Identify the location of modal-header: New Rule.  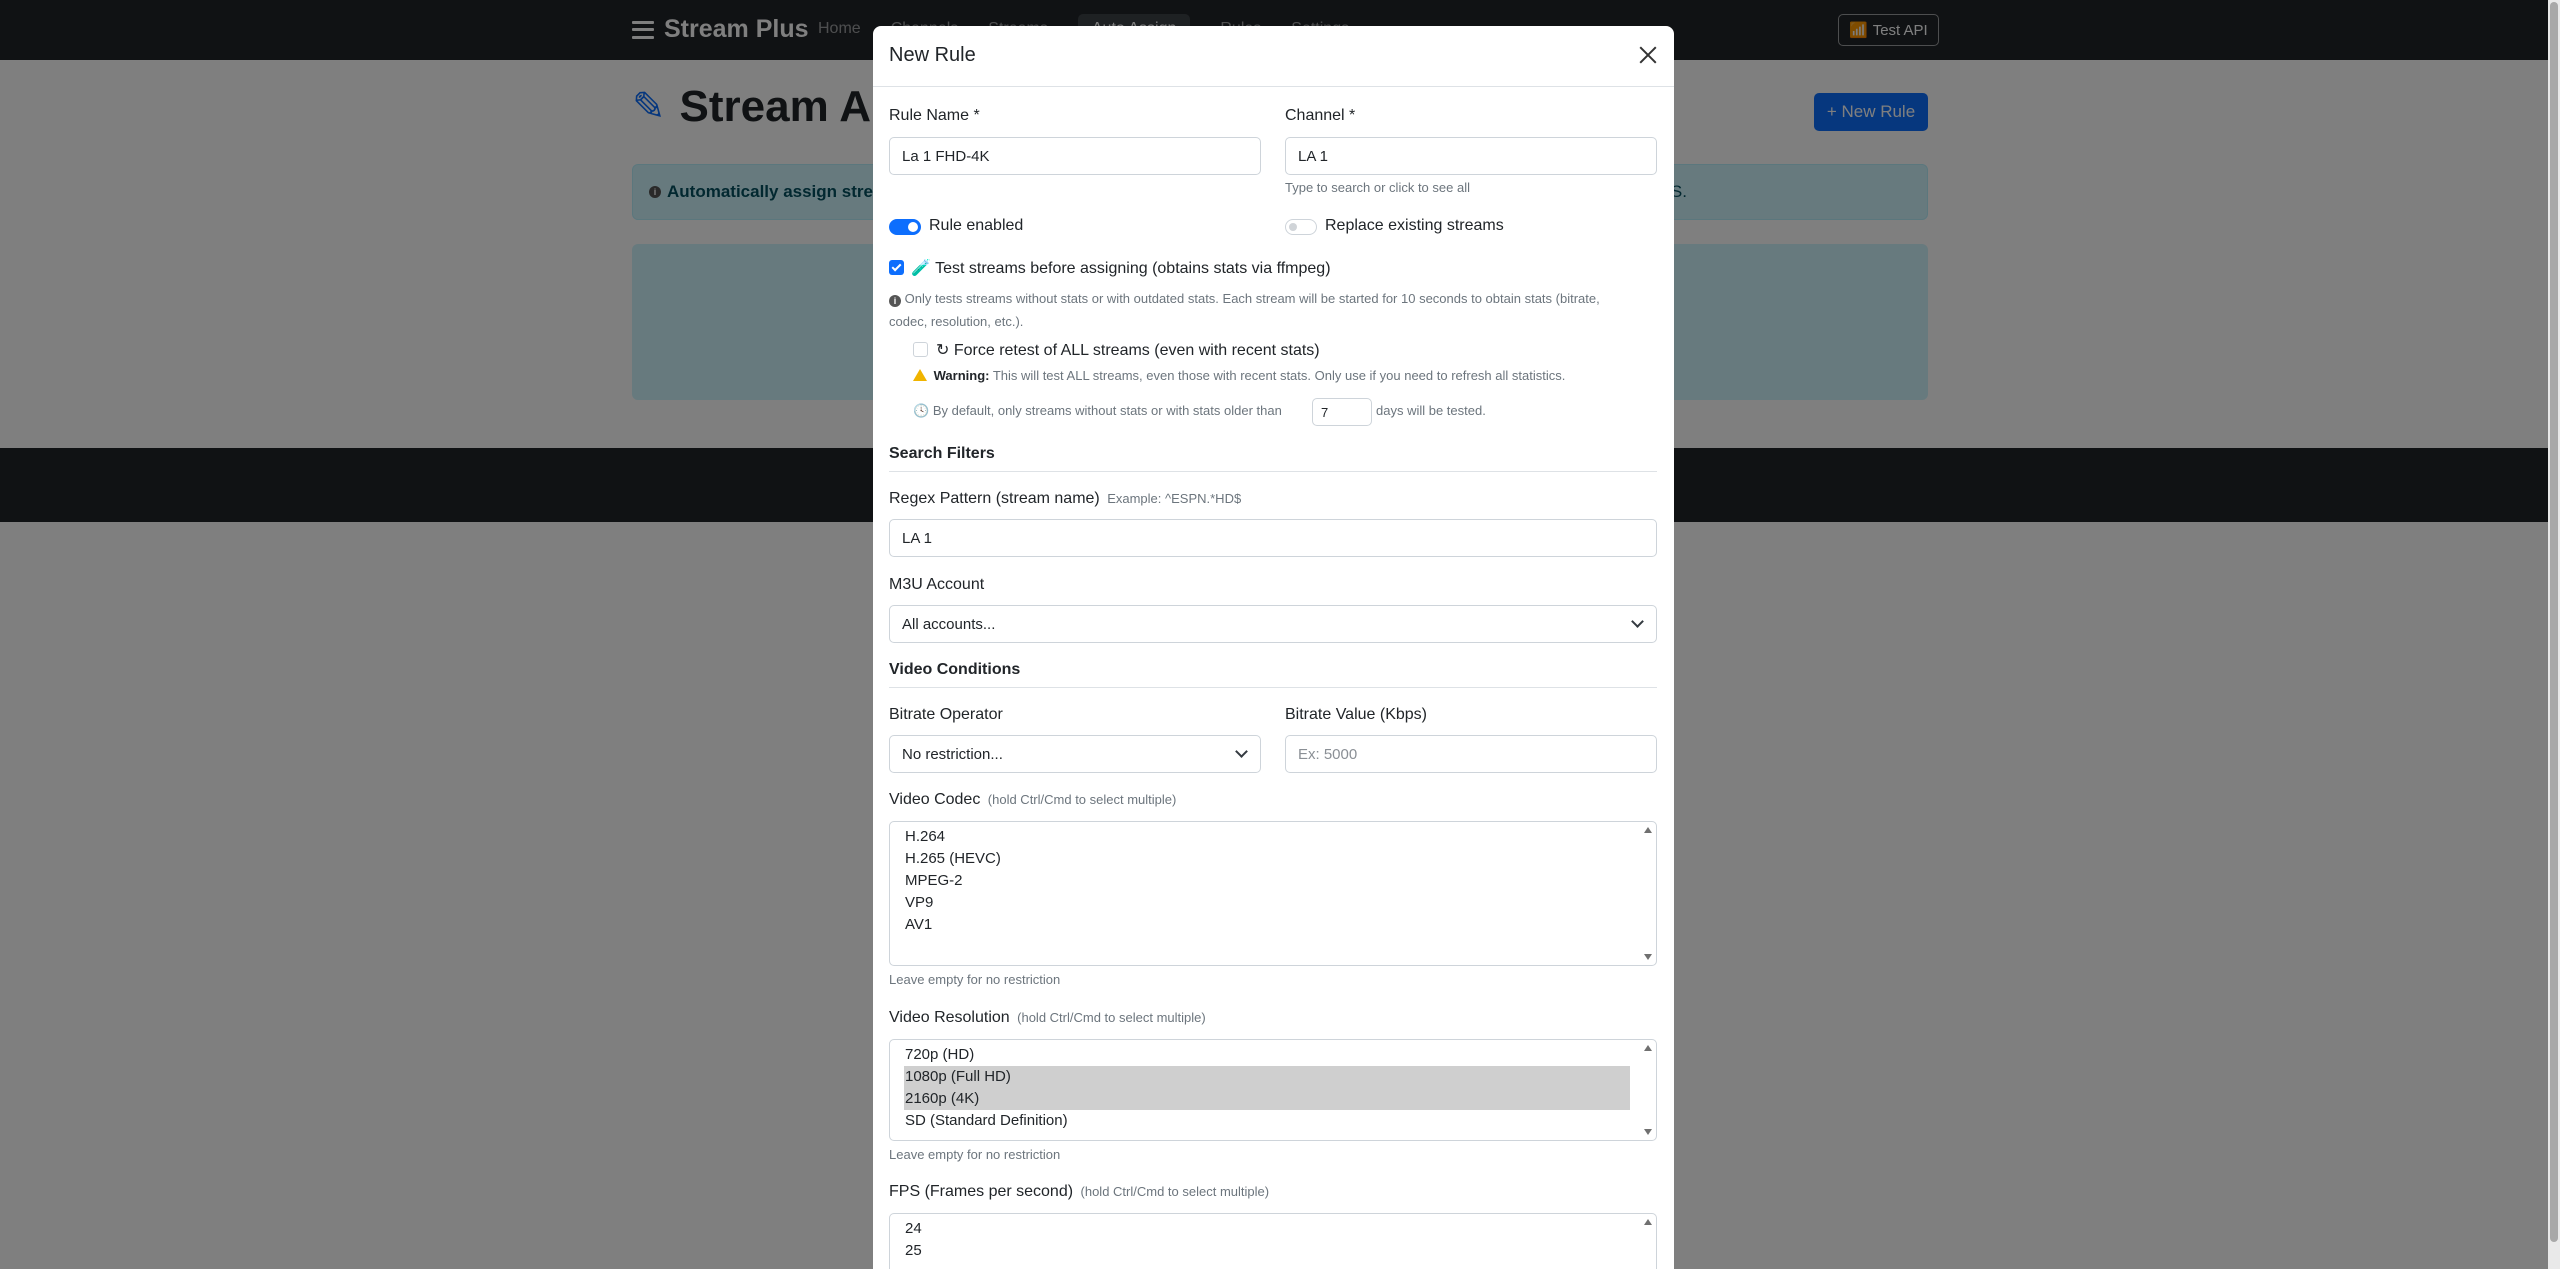
(1273, 56).